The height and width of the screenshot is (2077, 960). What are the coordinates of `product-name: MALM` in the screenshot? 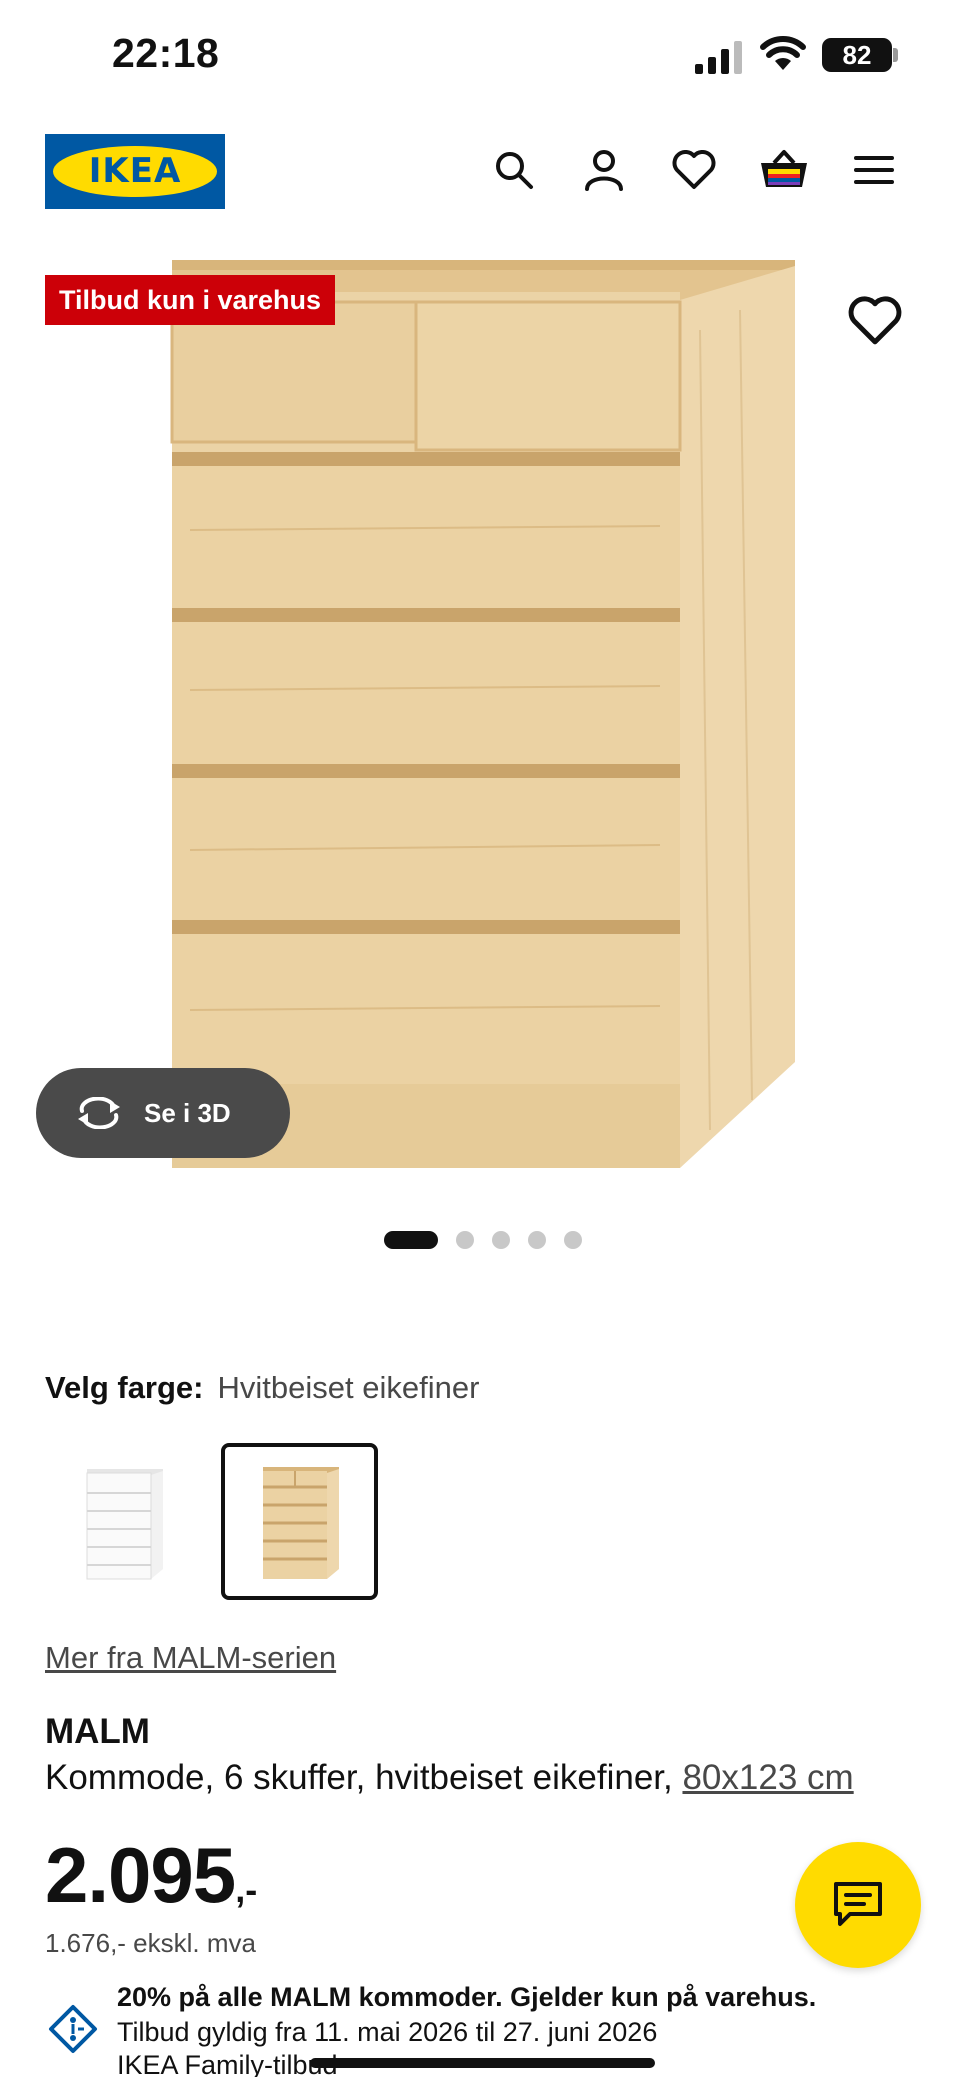 It's located at (97, 1731).